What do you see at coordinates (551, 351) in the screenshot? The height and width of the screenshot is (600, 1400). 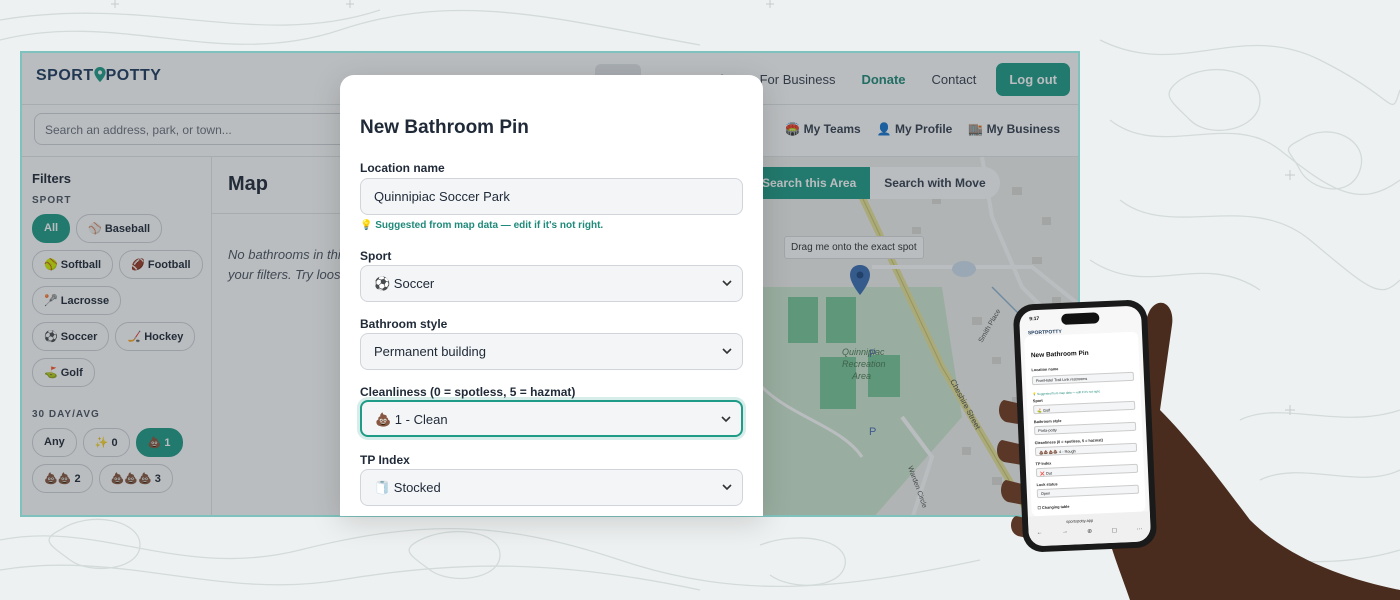 I see `bathroom-style-select: Permanent building` at bounding box center [551, 351].